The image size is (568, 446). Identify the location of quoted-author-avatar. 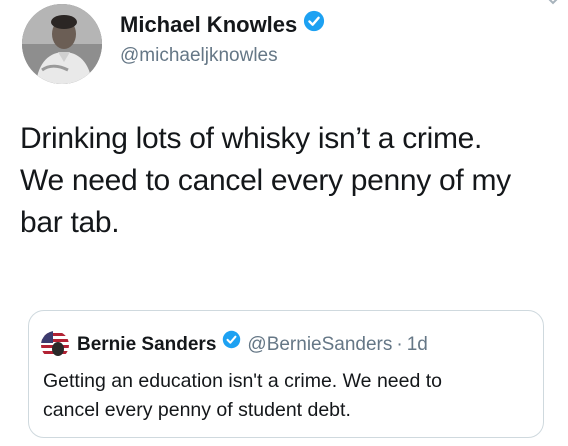
(55, 345).